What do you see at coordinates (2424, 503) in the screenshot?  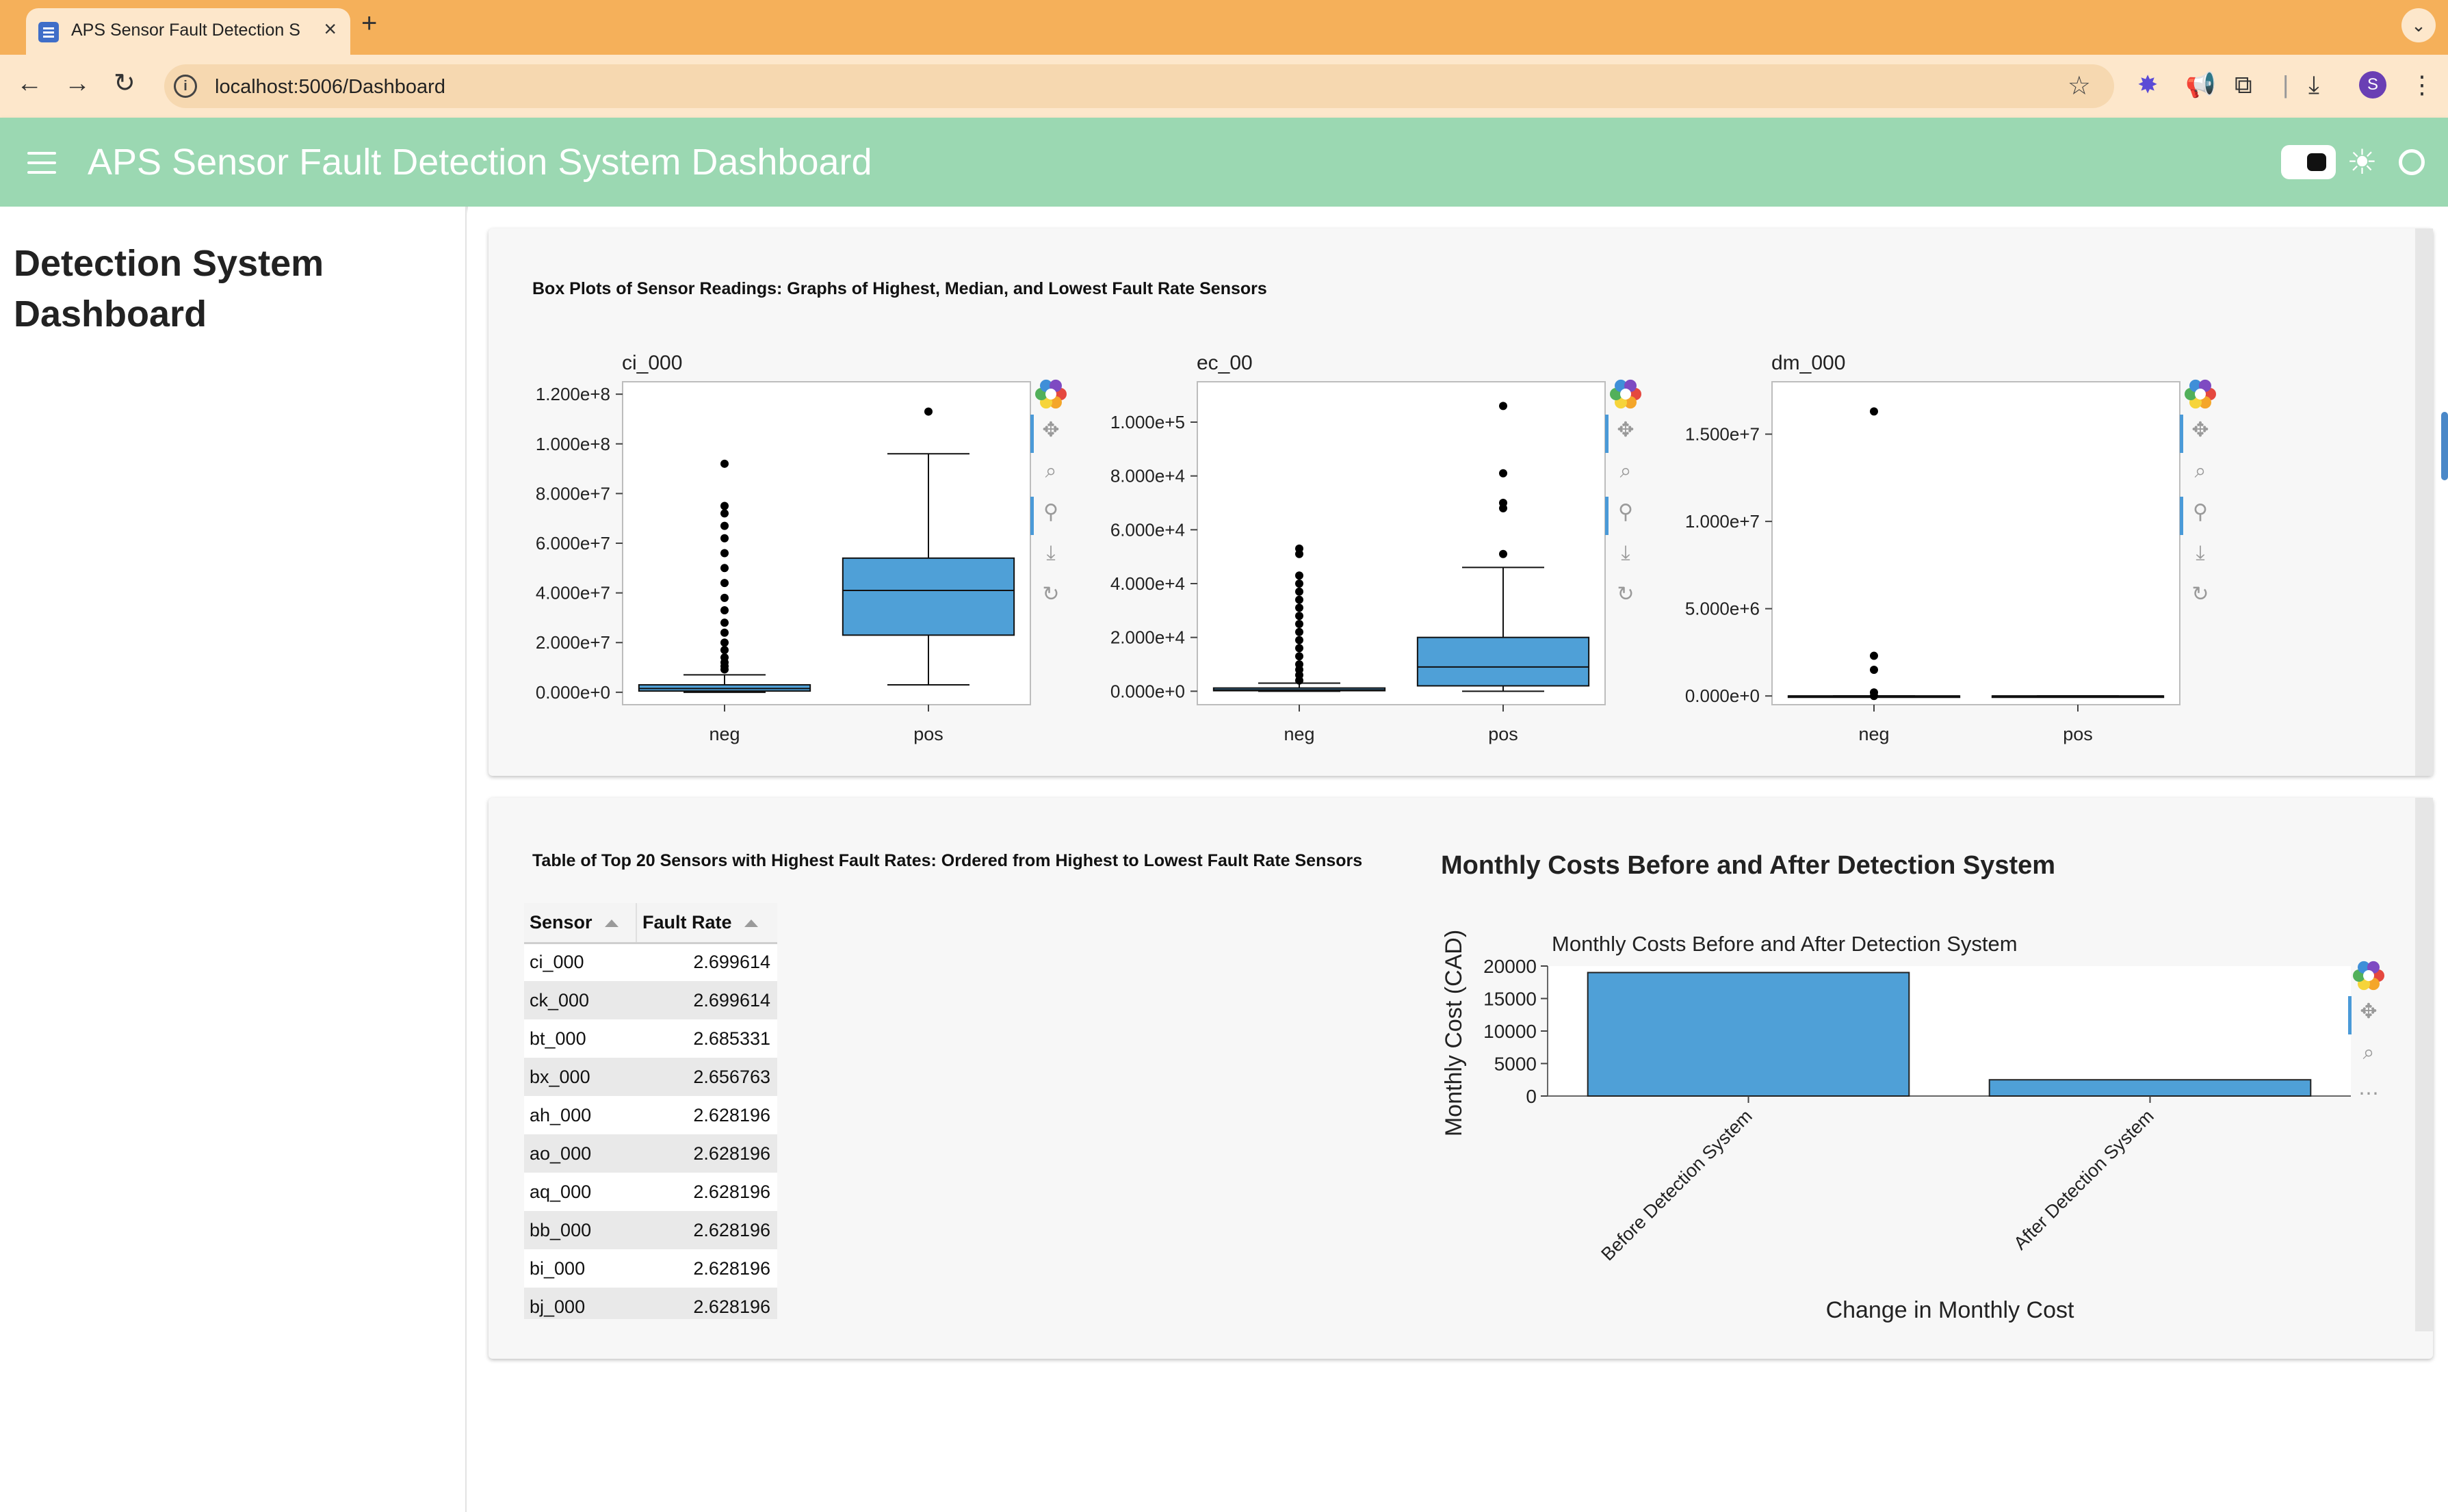 I see `card-scrollbar` at bounding box center [2424, 503].